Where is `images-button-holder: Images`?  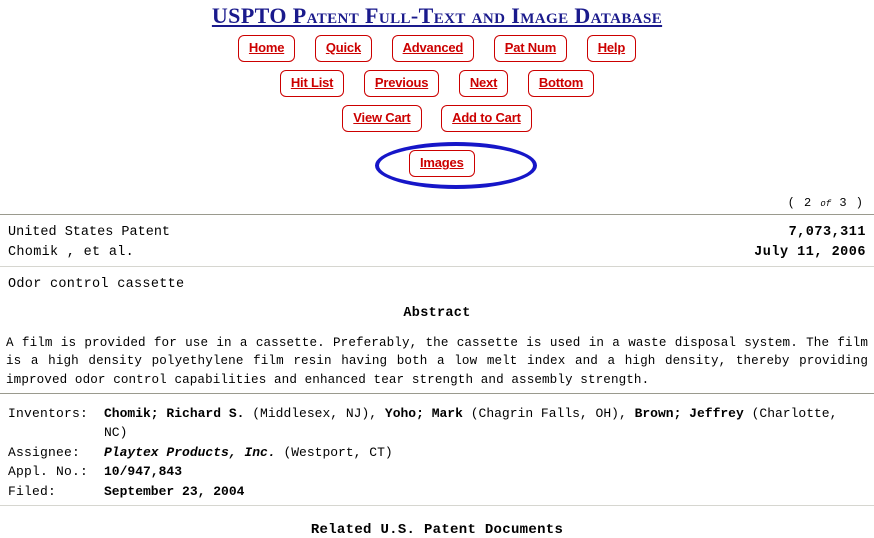
images-button-holder: Images is located at coordinates (442, 163).